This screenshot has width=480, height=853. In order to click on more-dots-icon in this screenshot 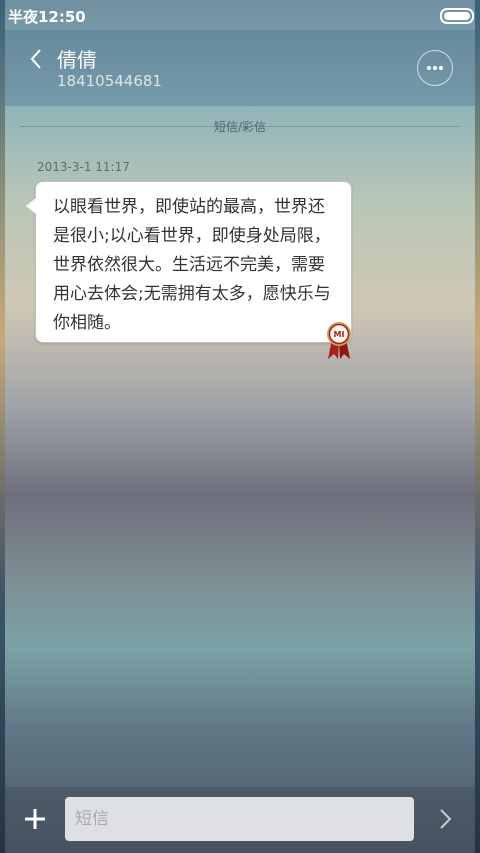, I will do `click(435, 68)`.